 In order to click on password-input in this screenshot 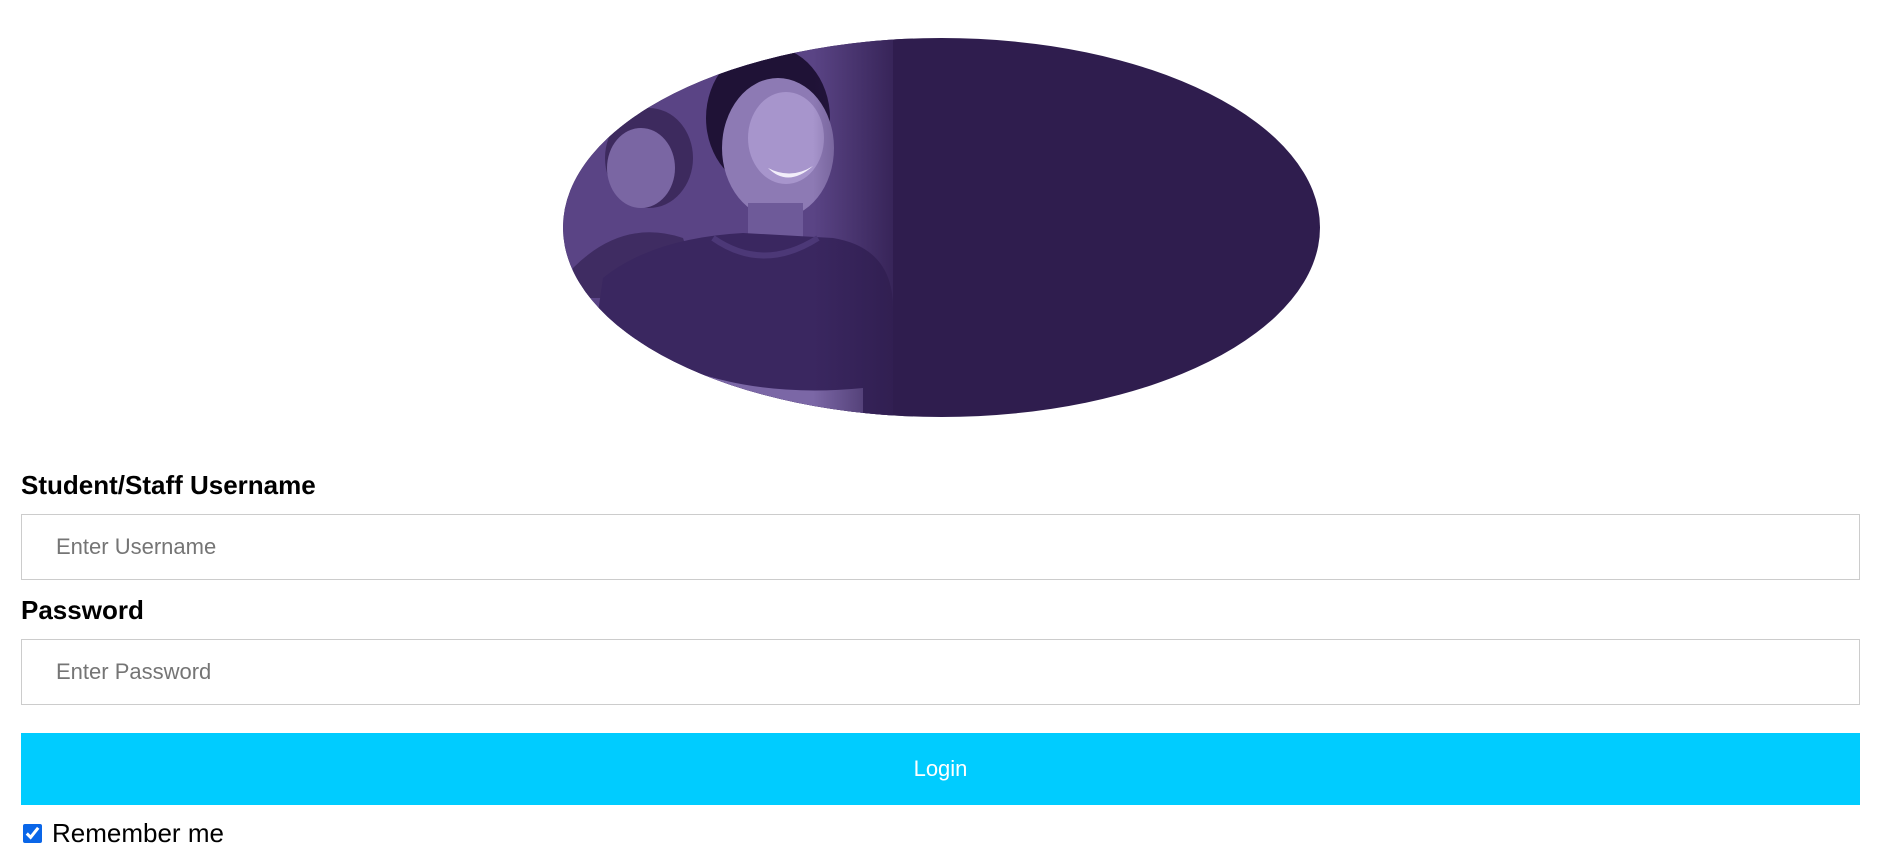, I will do `click(940, 672)`.